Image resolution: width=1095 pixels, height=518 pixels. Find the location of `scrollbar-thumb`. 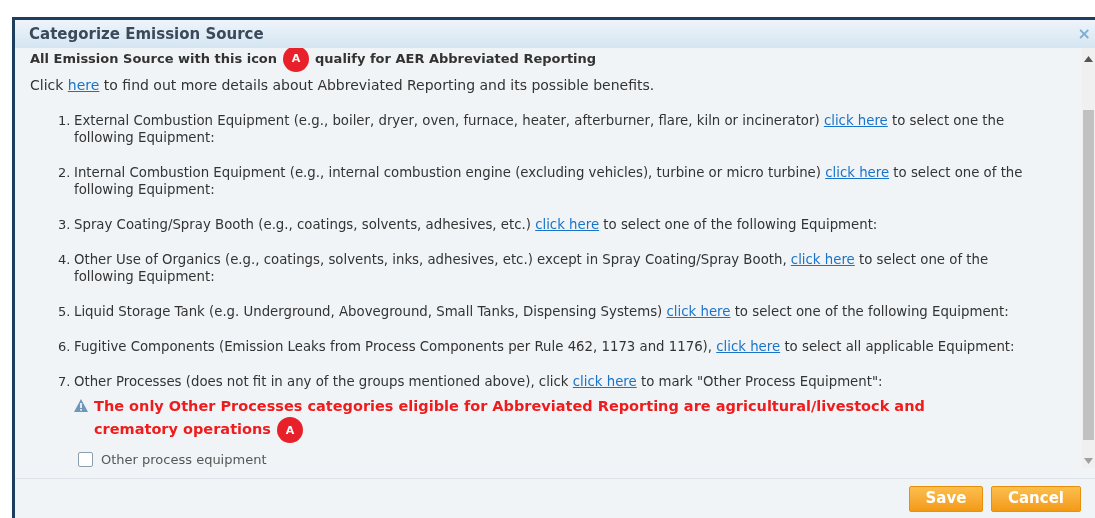

scrollbar-thumb is located at coordinates (1088, 275).